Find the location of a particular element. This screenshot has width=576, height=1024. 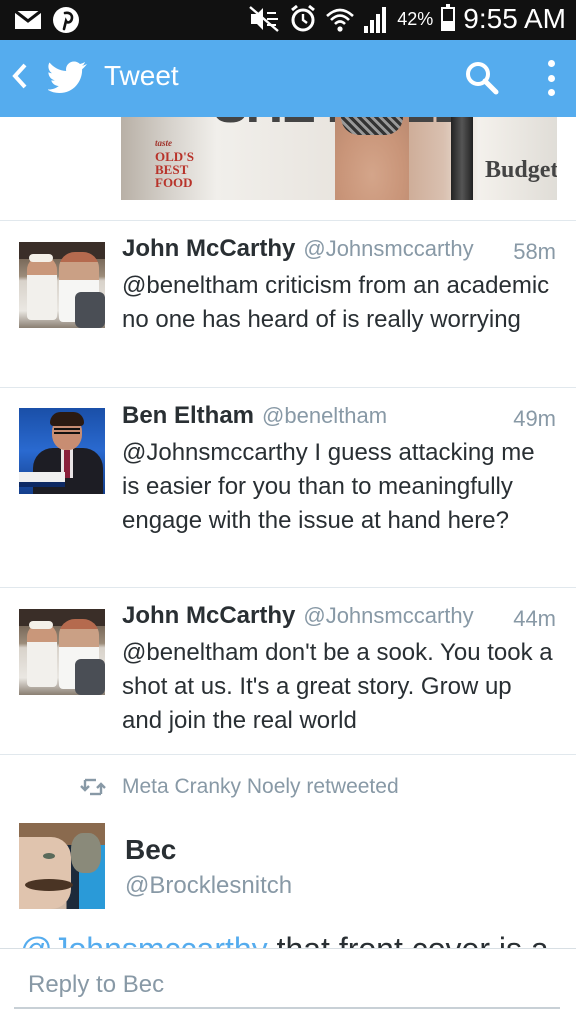

mute-icon is located at coordinates (264, 19).